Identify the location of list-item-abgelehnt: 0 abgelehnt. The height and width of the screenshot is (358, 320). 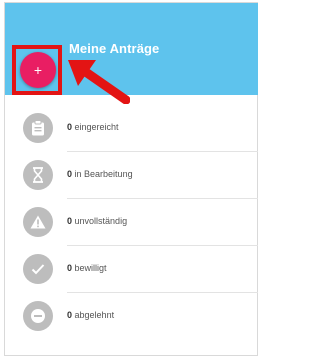
(131, 316).